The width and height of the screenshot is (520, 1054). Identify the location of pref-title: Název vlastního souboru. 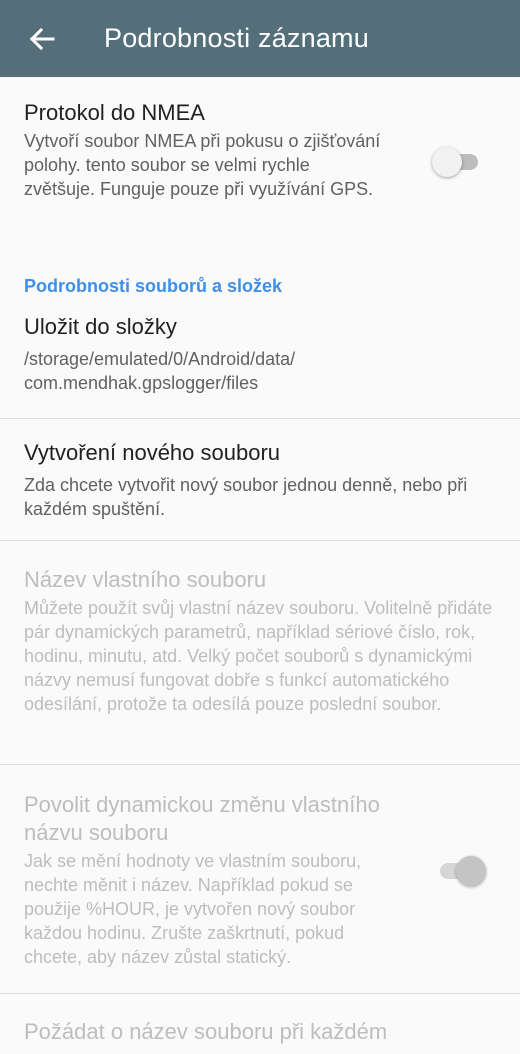
(145, 579).